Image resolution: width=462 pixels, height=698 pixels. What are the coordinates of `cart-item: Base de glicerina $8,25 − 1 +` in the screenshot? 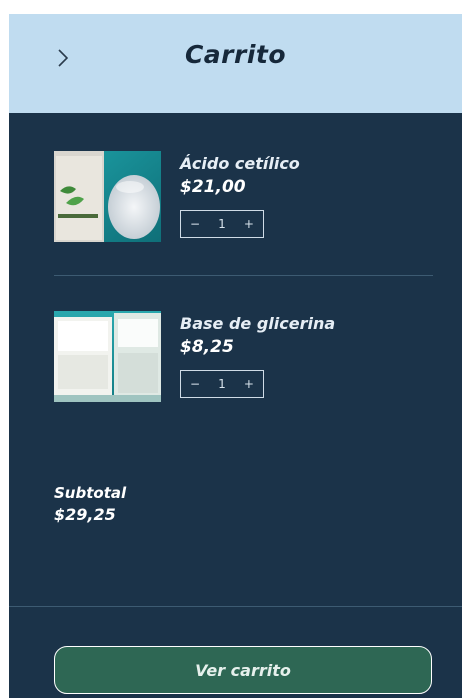 It's located at (249, 358).